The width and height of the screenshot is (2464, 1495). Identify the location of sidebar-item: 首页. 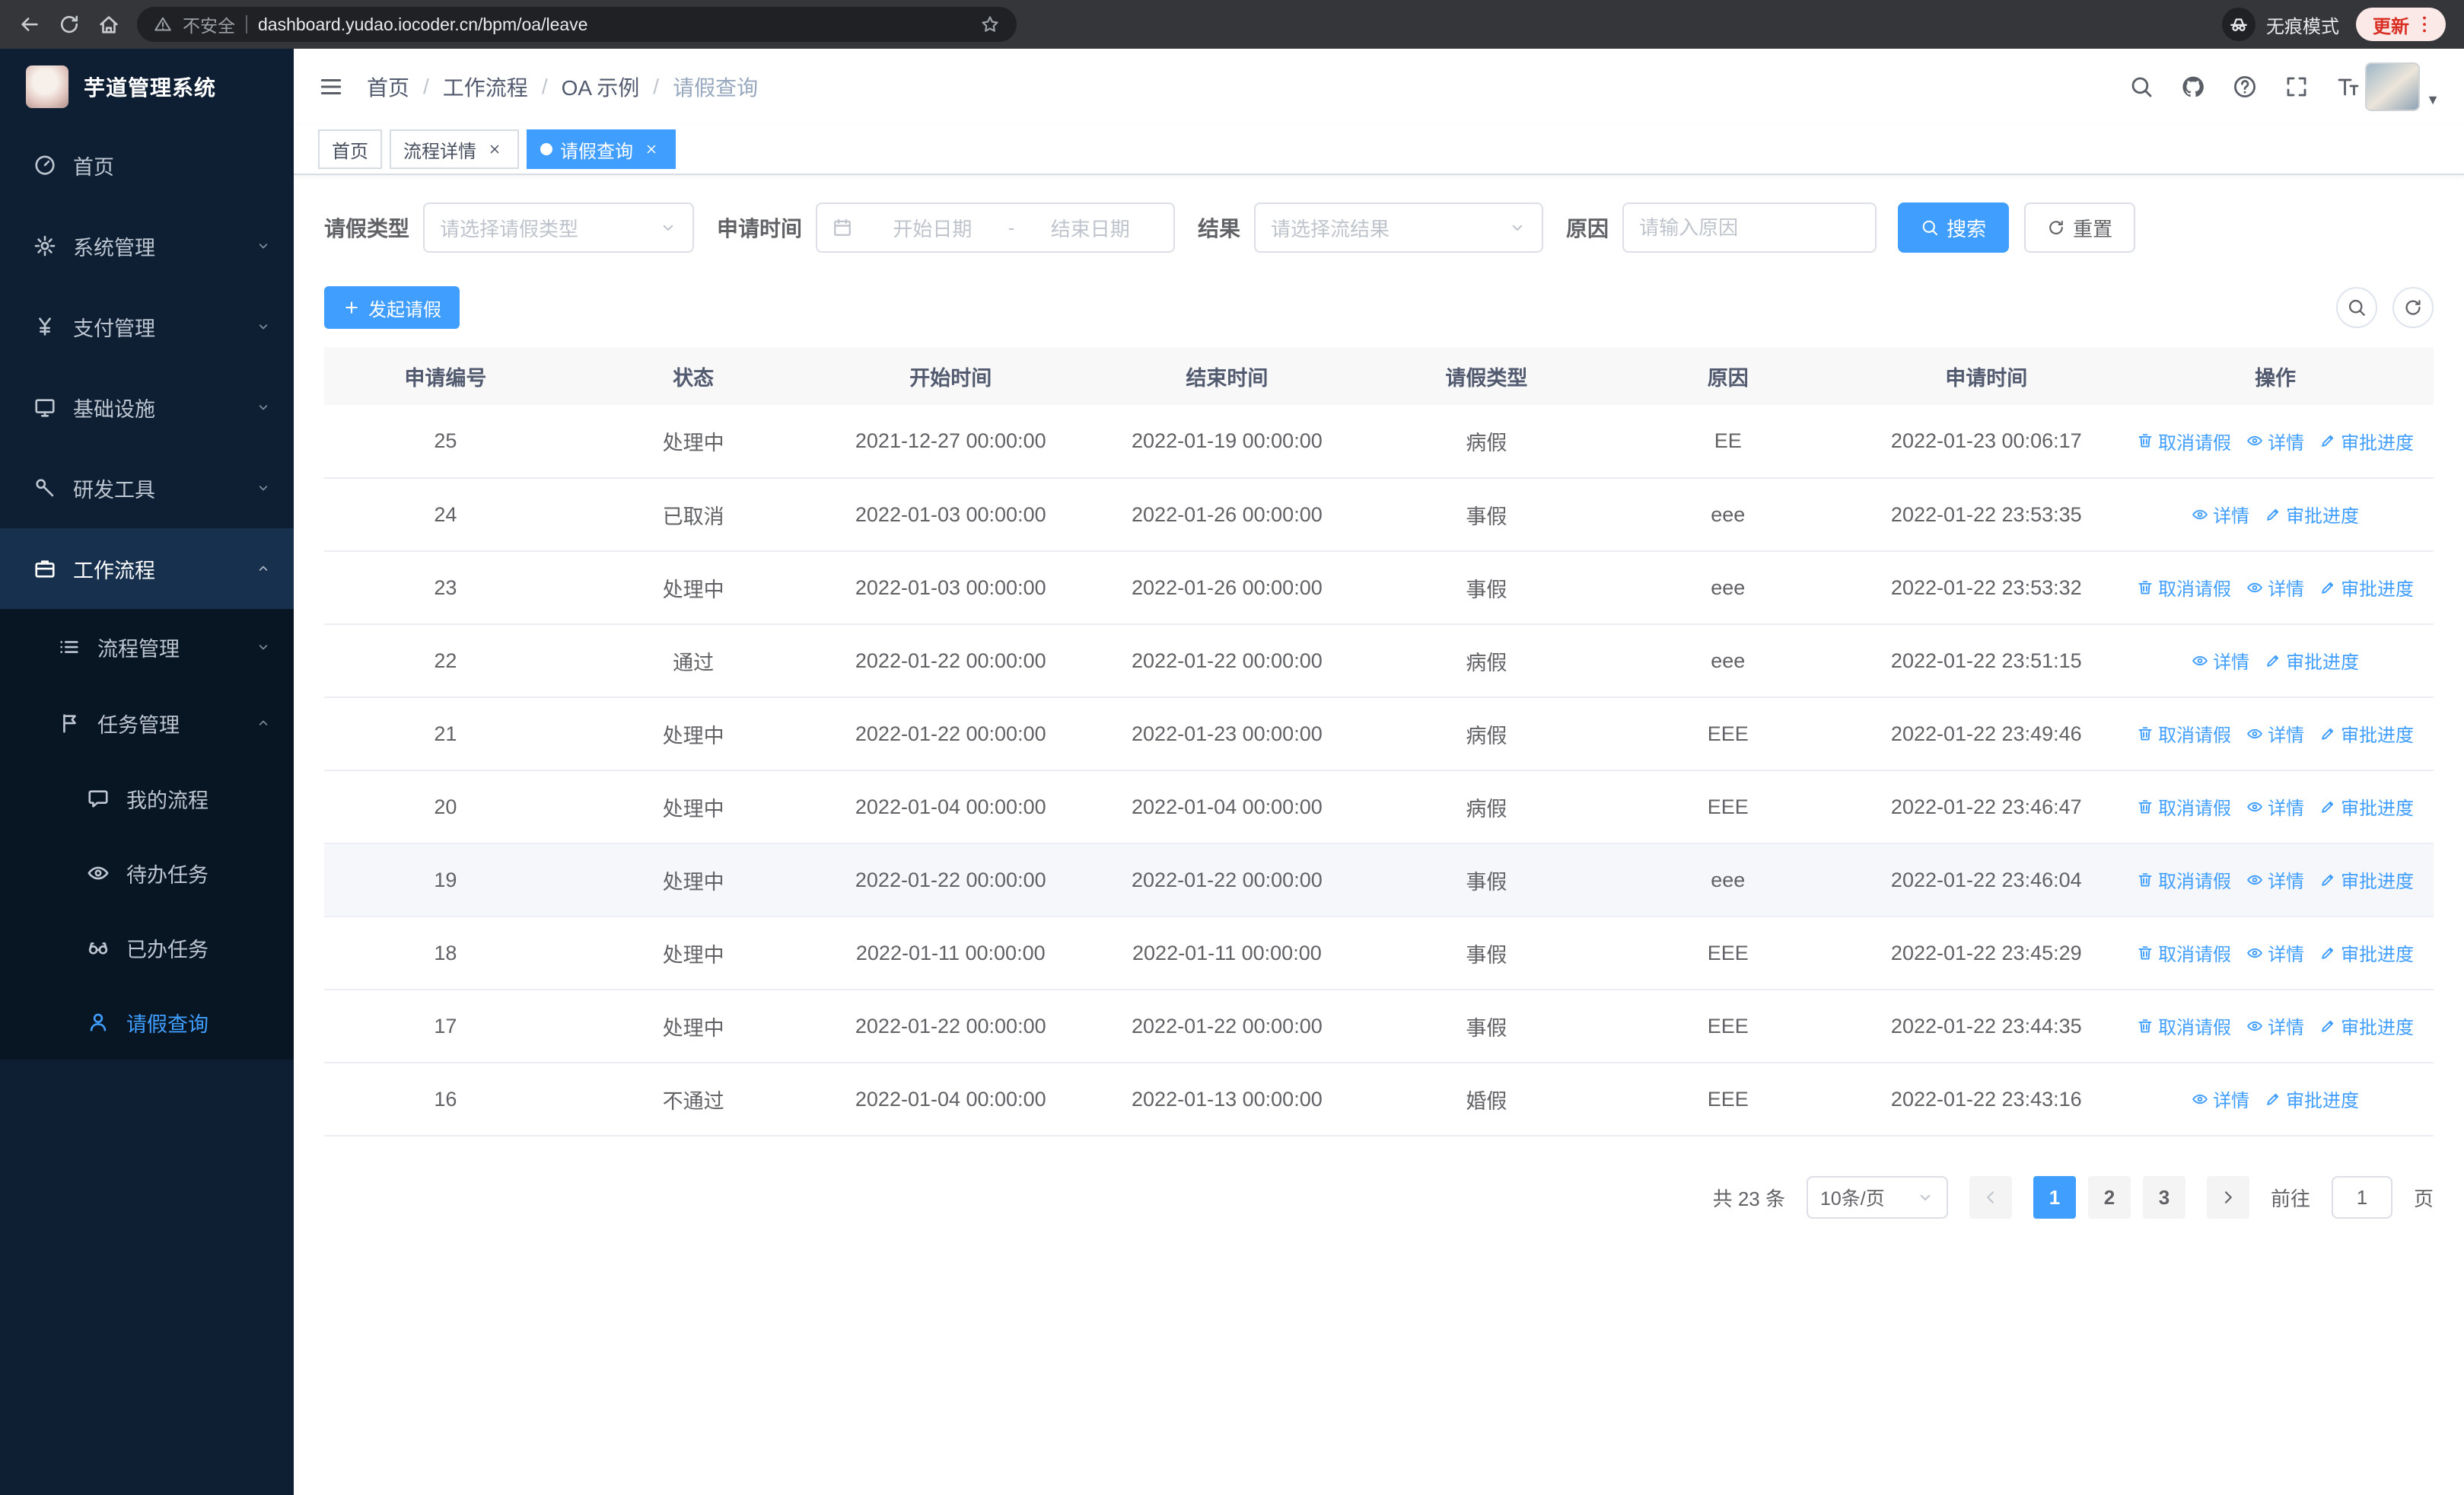
(147, 166).